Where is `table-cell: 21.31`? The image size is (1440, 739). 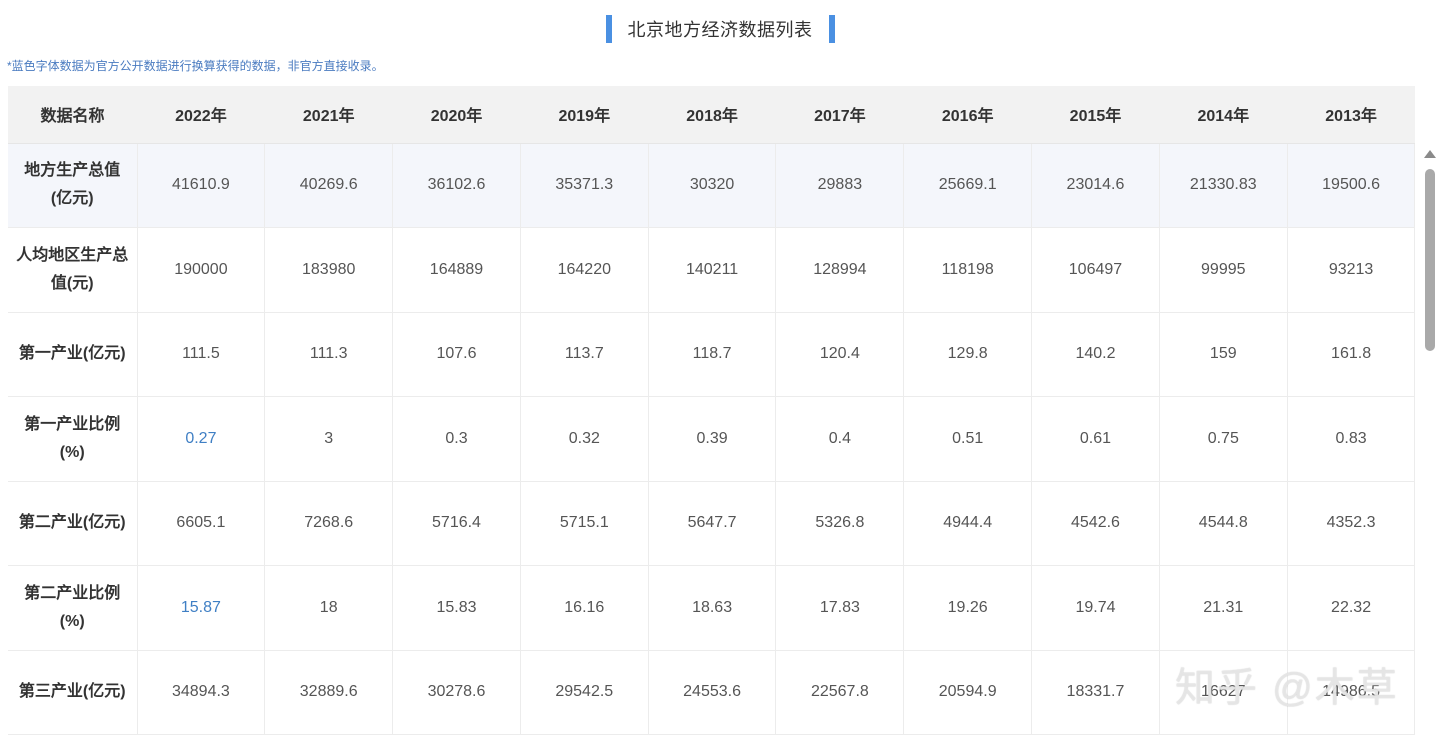
table-cell: 21.31 is located at coordinates (1223, 608).